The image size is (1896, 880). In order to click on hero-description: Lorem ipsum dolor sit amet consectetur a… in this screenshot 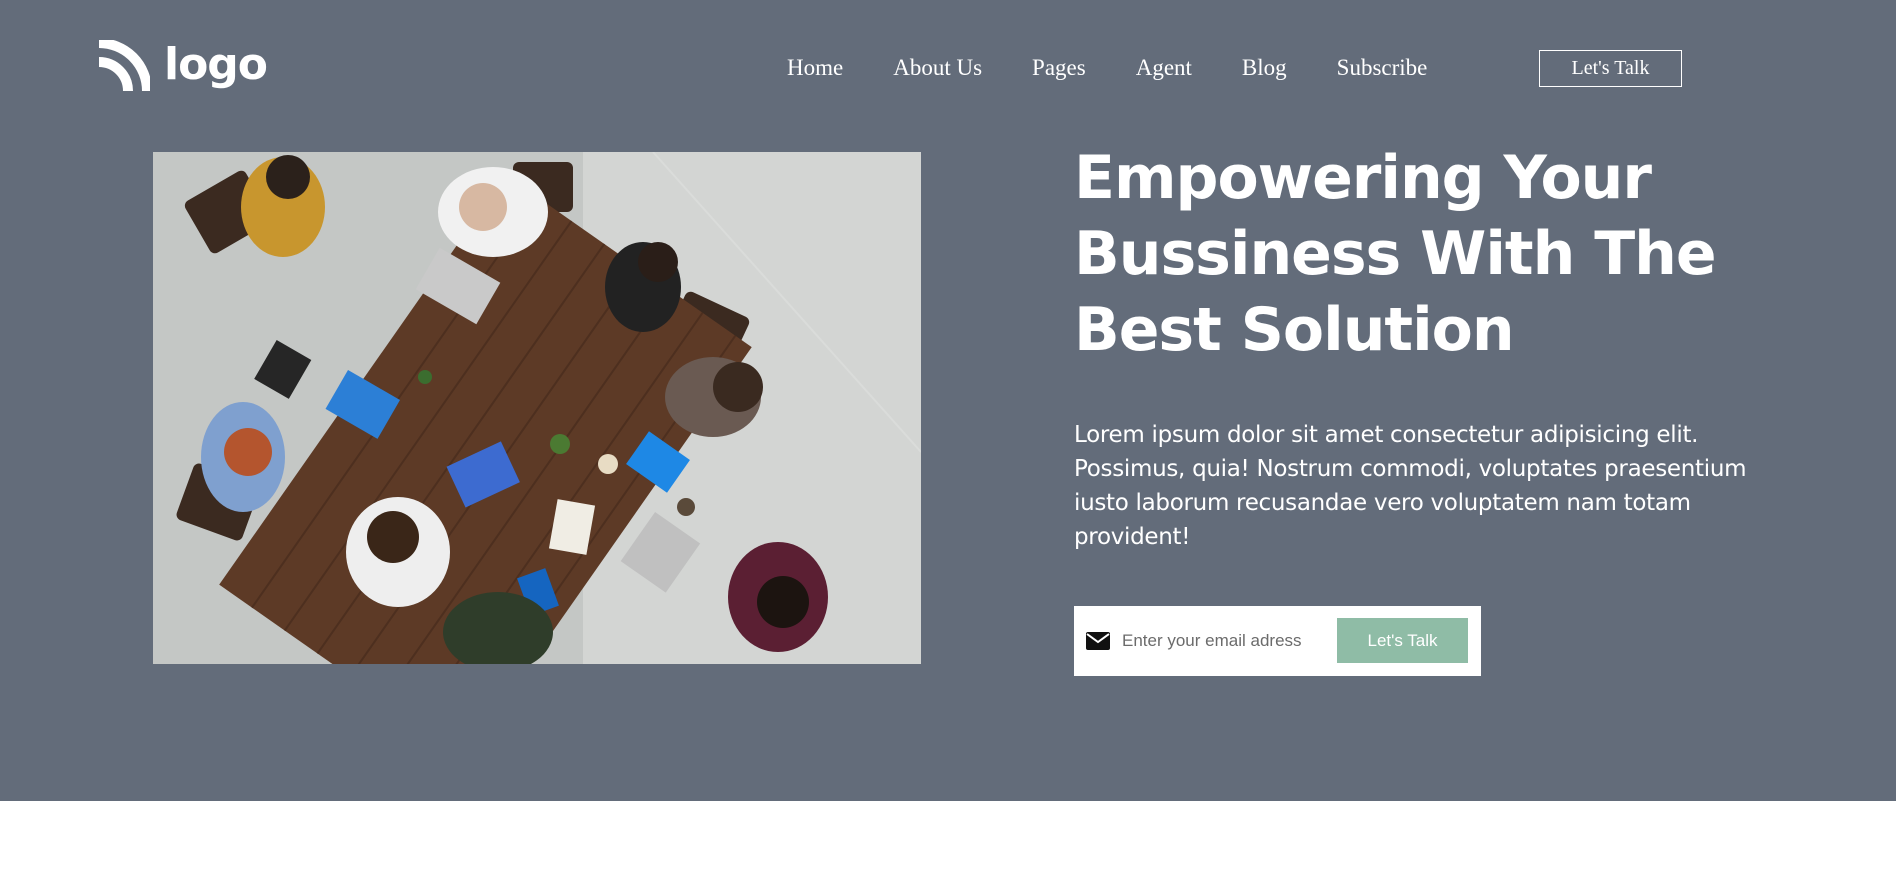, I will do `click(1410, 486)`.